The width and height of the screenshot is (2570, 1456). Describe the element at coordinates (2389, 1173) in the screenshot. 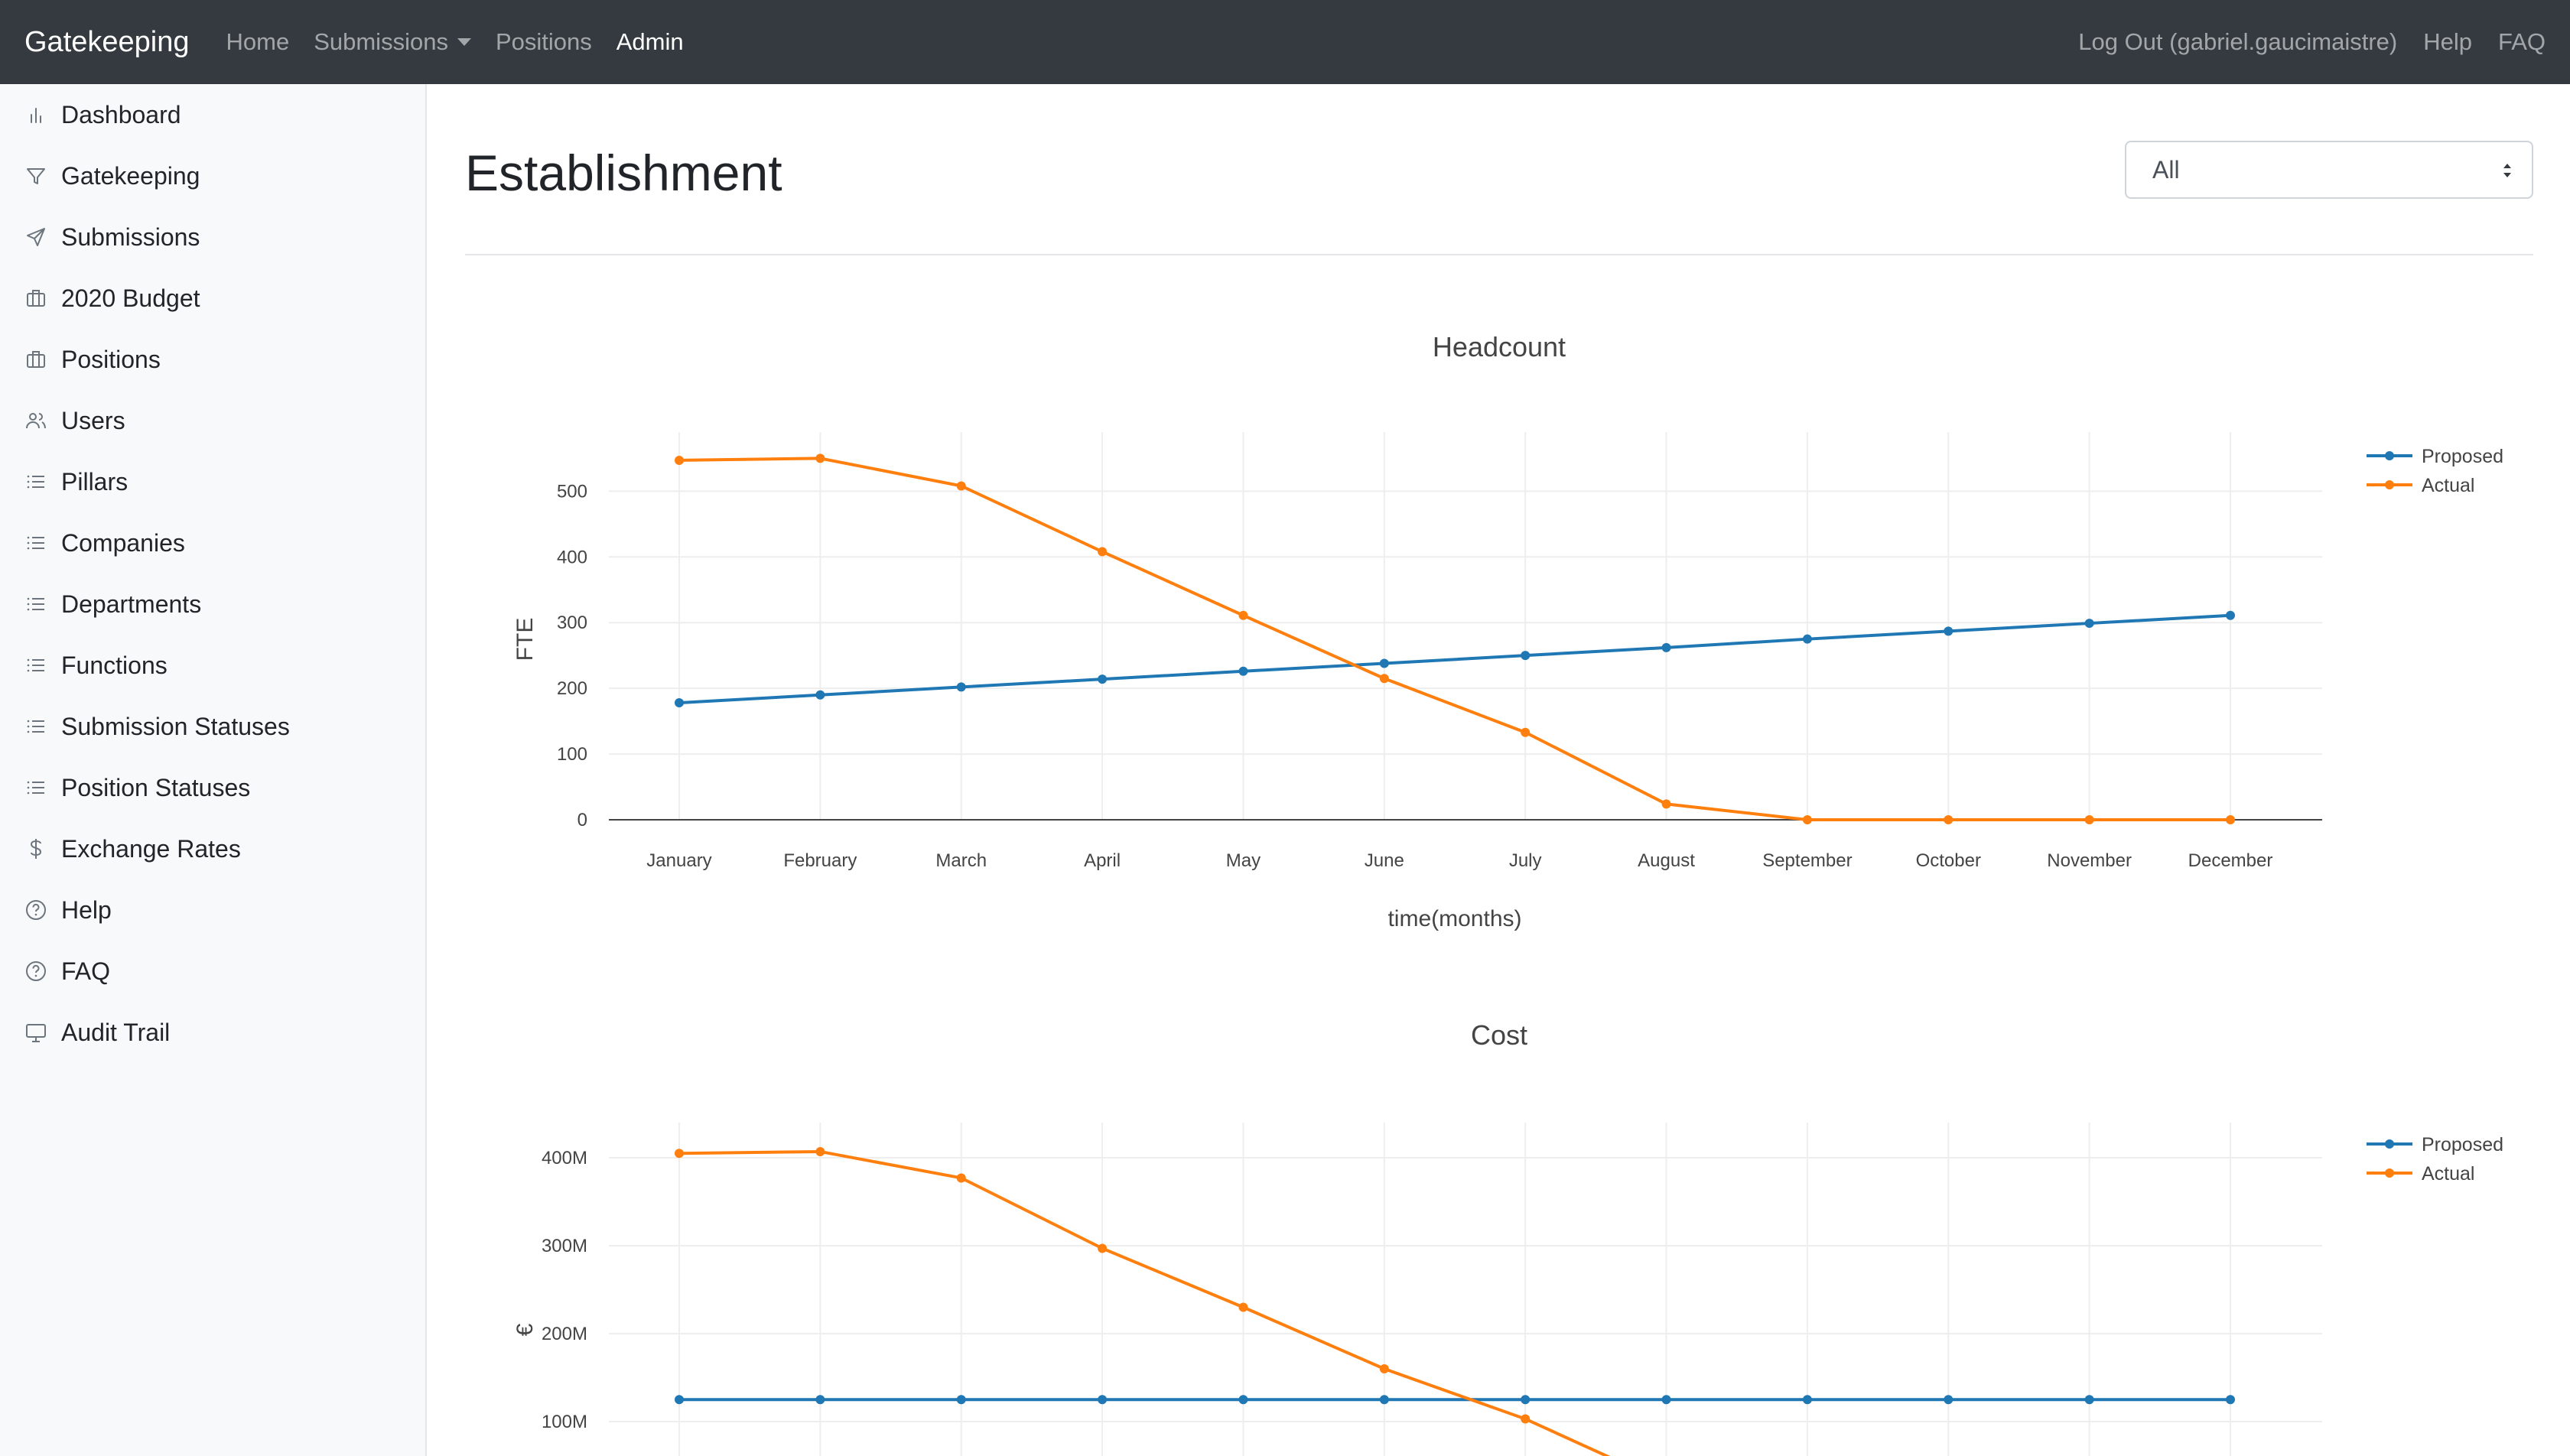

I see `legend-swatch-marker` at that location.